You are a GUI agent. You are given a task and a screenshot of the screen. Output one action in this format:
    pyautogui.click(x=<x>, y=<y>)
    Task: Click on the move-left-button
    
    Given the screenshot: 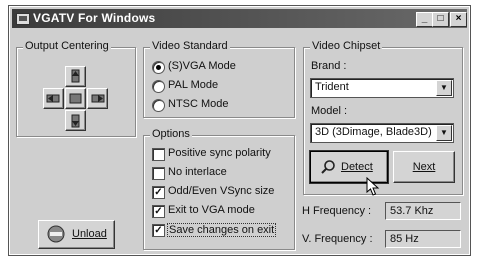 What is the action you would take?
    pyautogui.click(x=53, y=98)
    